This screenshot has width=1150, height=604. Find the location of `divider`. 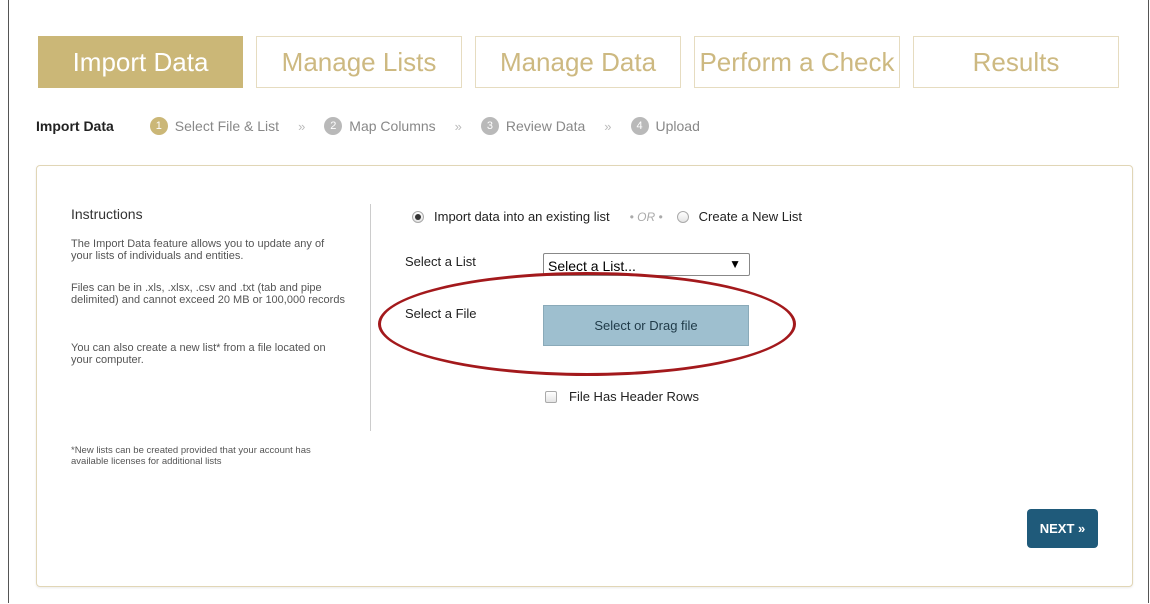

divider is located at coordinates (370, 317).